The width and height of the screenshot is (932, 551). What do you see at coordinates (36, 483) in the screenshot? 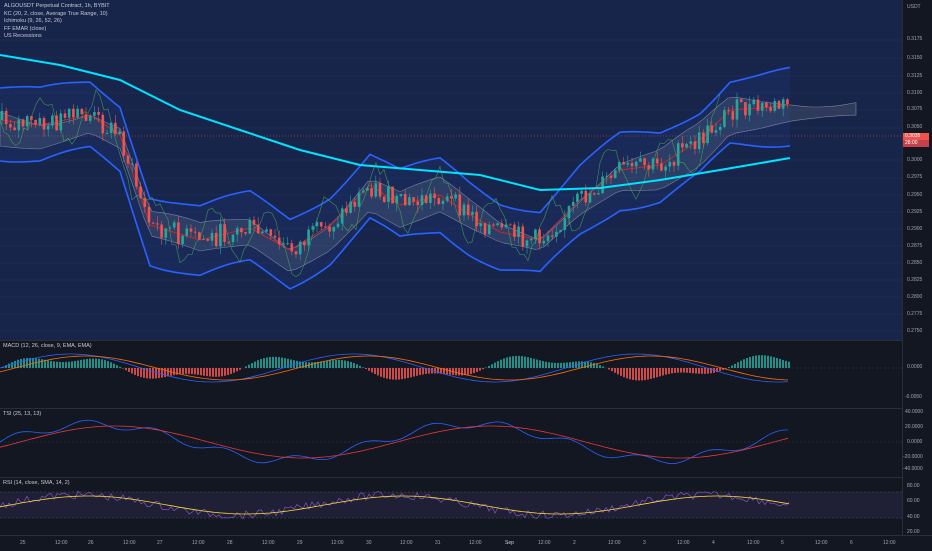
I see `rsi-label: RSI (14, close, SMA, 14, 2)` at bounding box center [36, 483].